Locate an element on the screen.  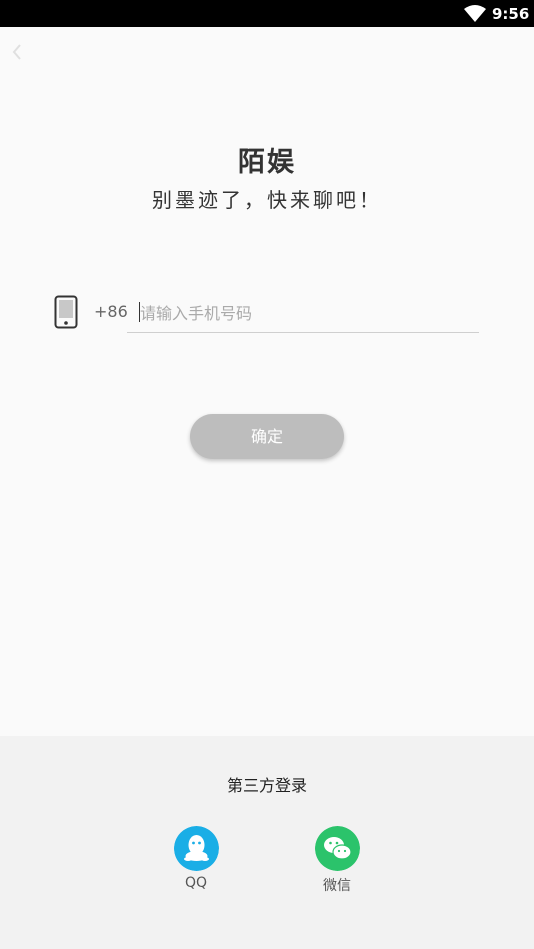
country-code: +86 is located at coordinates (111, 312).